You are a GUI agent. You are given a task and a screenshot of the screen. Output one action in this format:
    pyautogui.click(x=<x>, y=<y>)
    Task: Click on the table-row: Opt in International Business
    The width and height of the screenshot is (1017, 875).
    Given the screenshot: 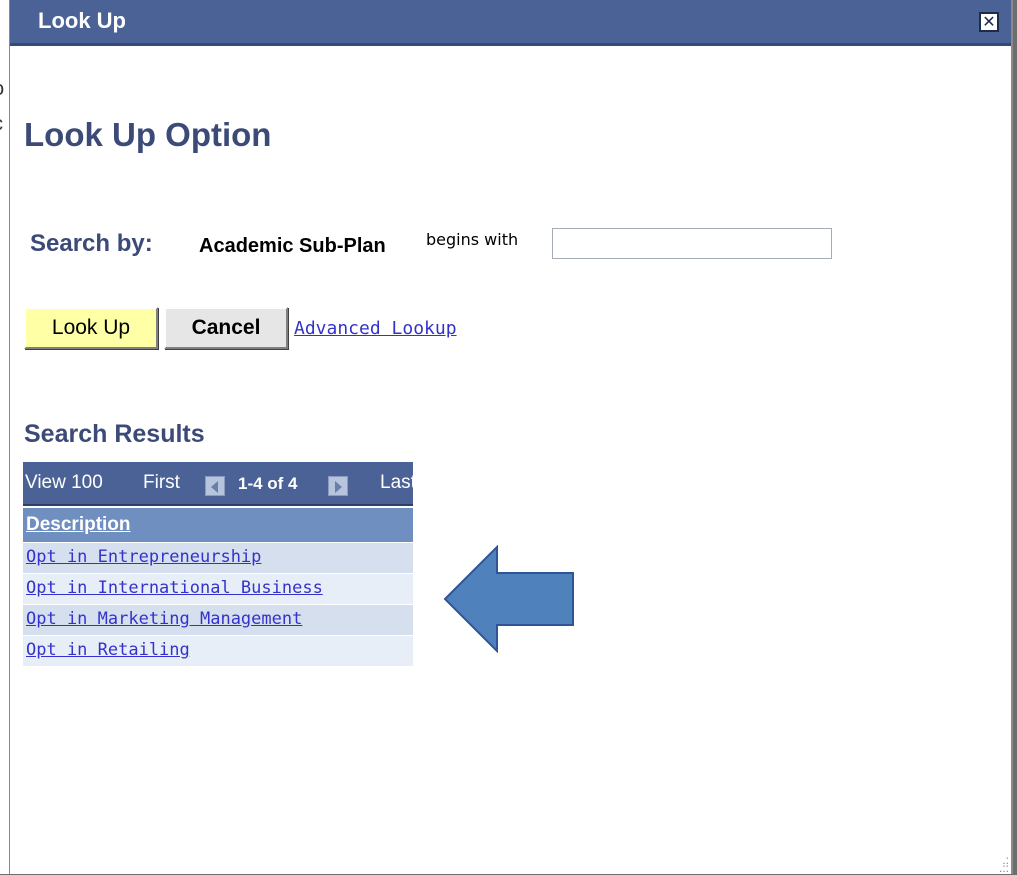 What is the action you would take?
    pyautogui.click(x=218, y=588)
    